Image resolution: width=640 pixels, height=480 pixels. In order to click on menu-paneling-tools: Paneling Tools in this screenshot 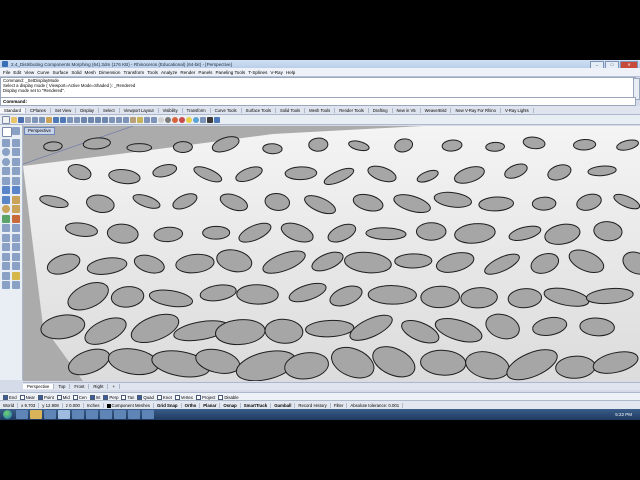, I will do `click(230, 72)`.